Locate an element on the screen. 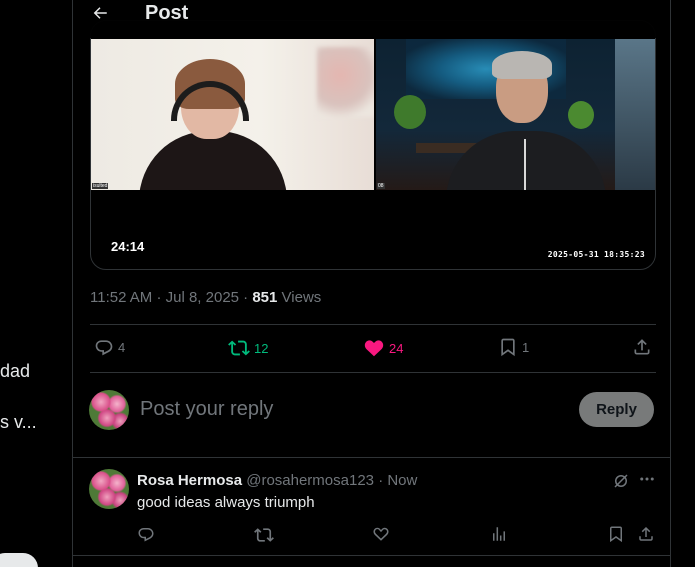  video-timestamp: 2025-05-31 18:35:23 is located at coordinates (596, 254).